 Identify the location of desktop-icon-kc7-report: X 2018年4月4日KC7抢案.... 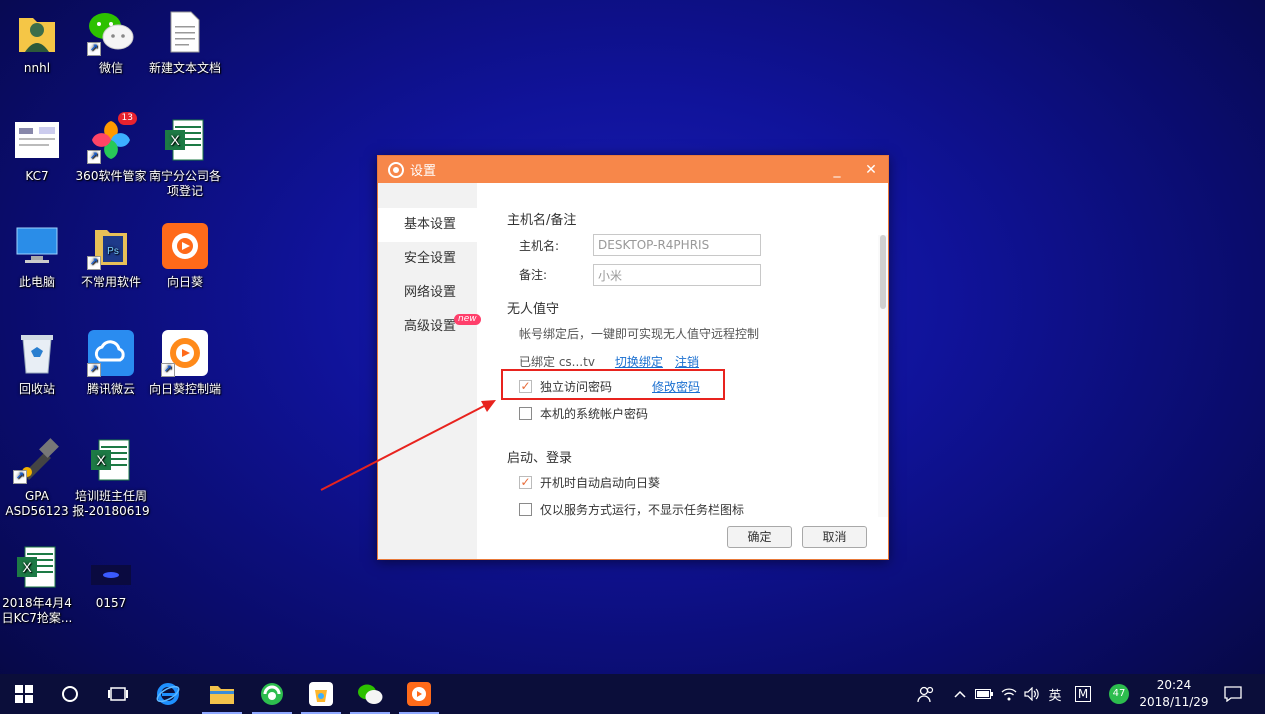
(37, 584).